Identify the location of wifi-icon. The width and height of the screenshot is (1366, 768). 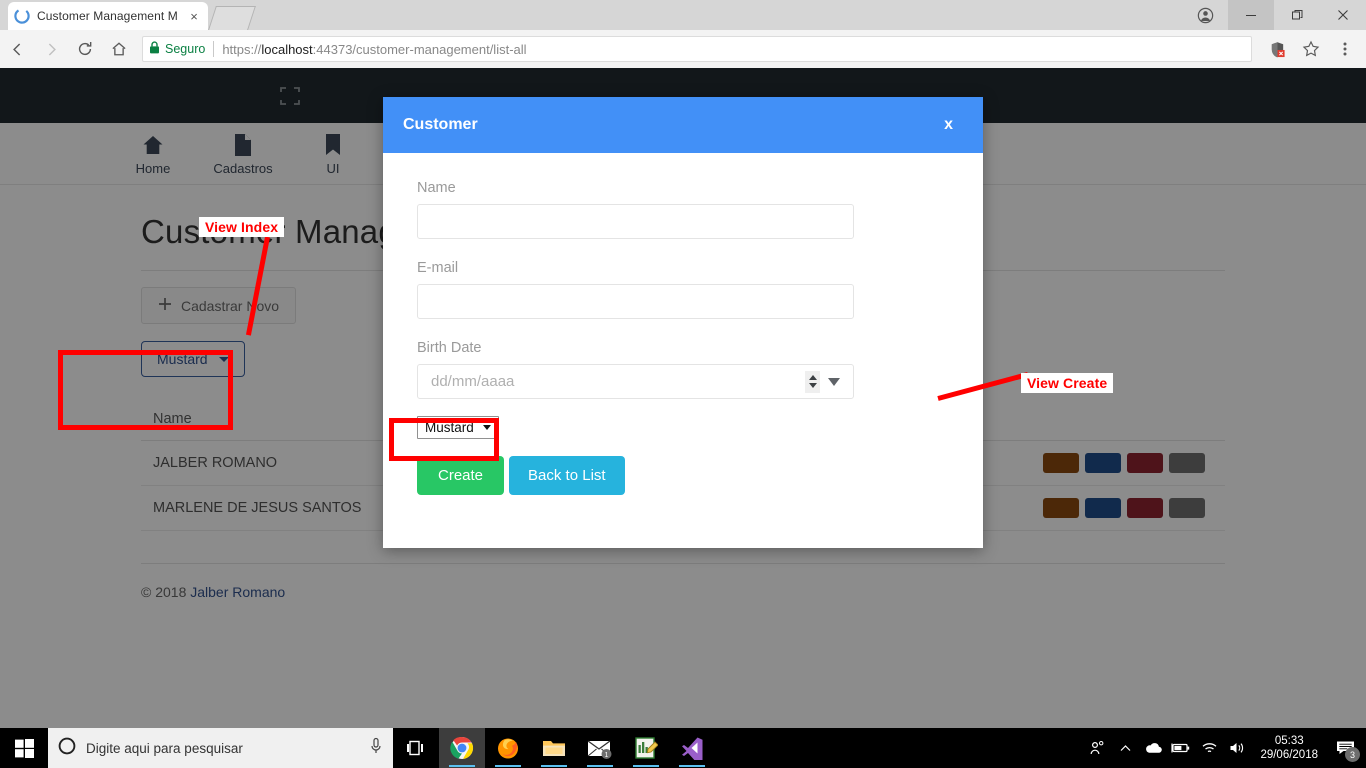
(1209, 748).